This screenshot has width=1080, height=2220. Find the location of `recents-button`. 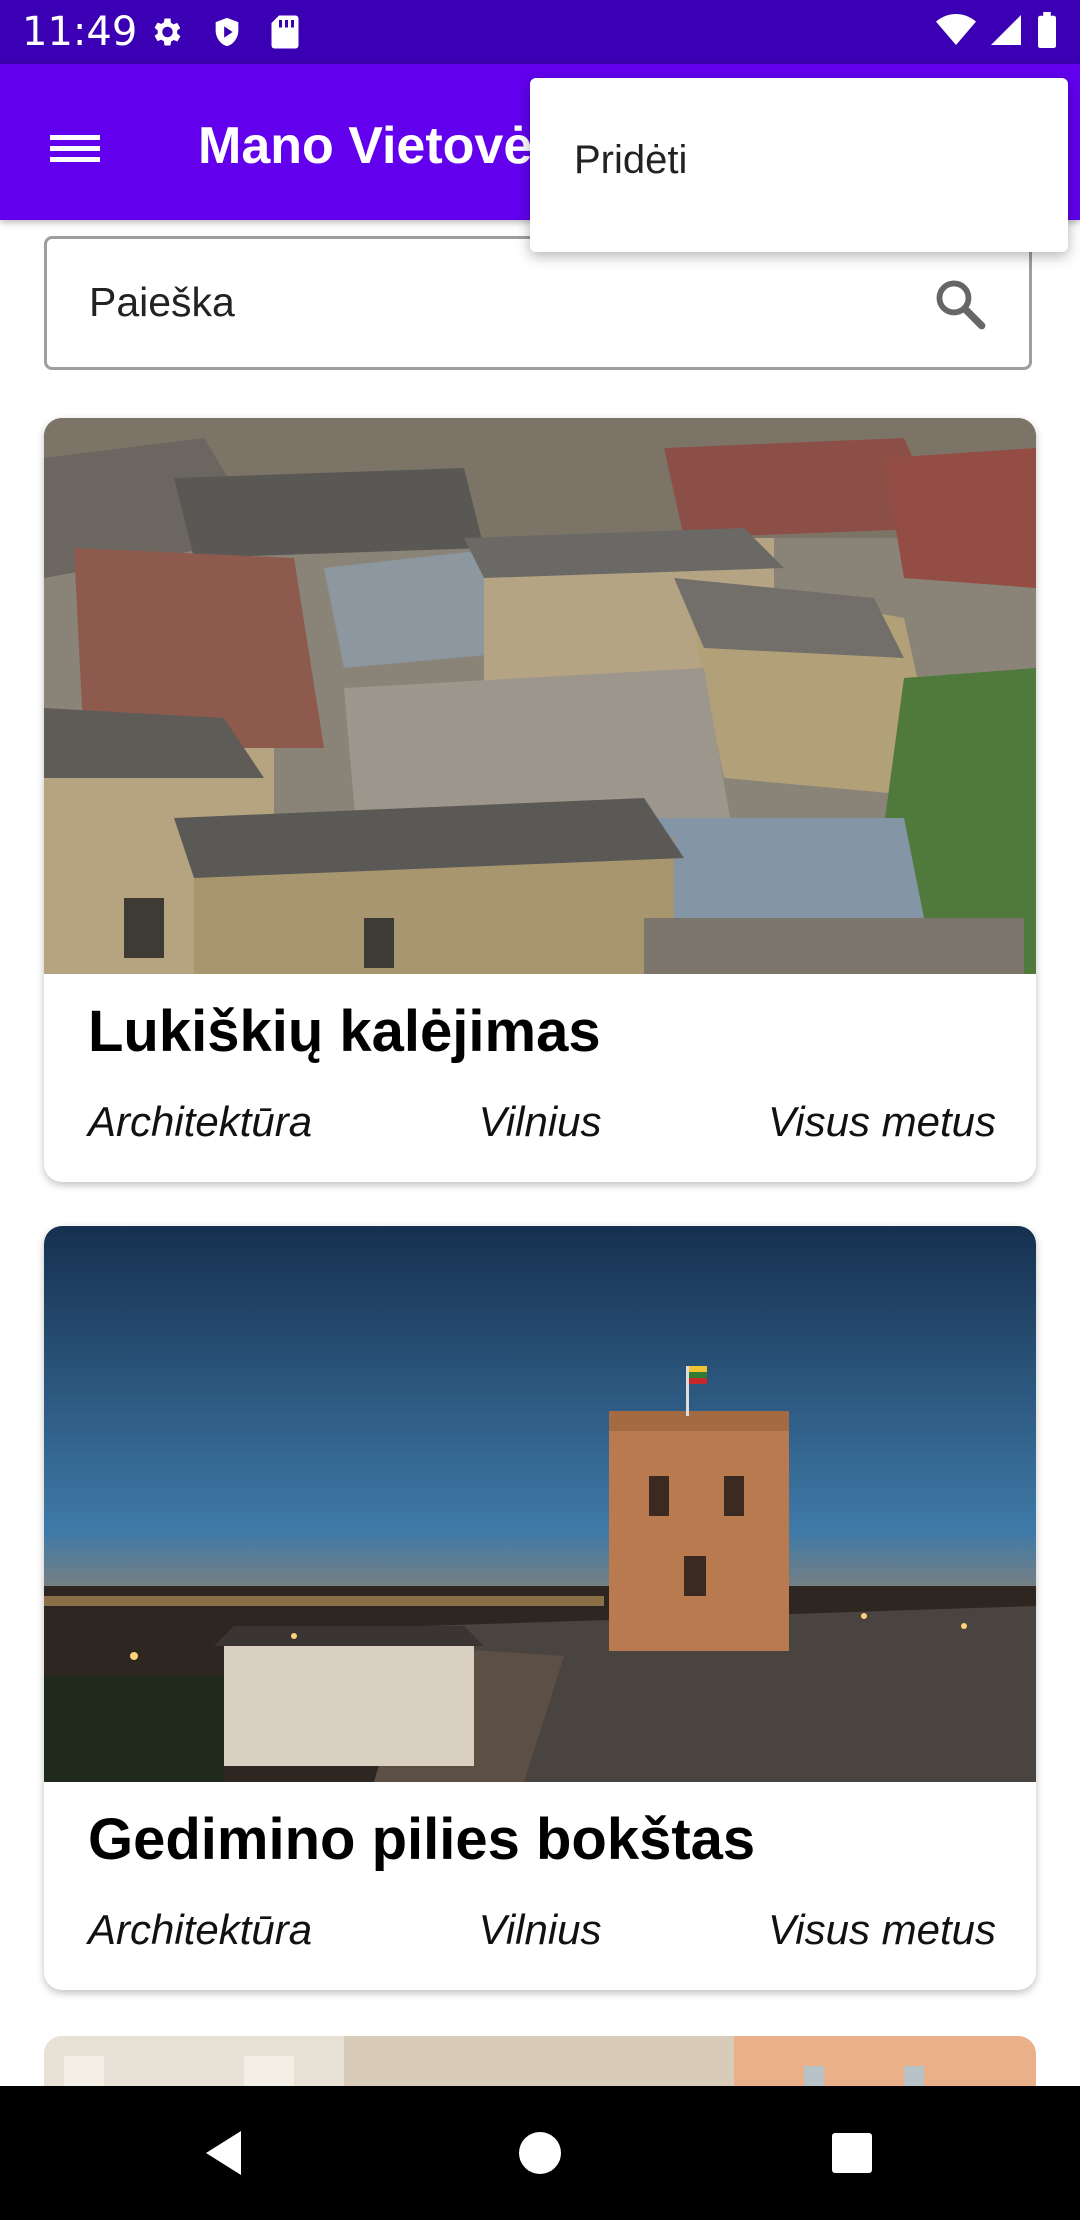

recents-button is located at coordinates (852, 2153).